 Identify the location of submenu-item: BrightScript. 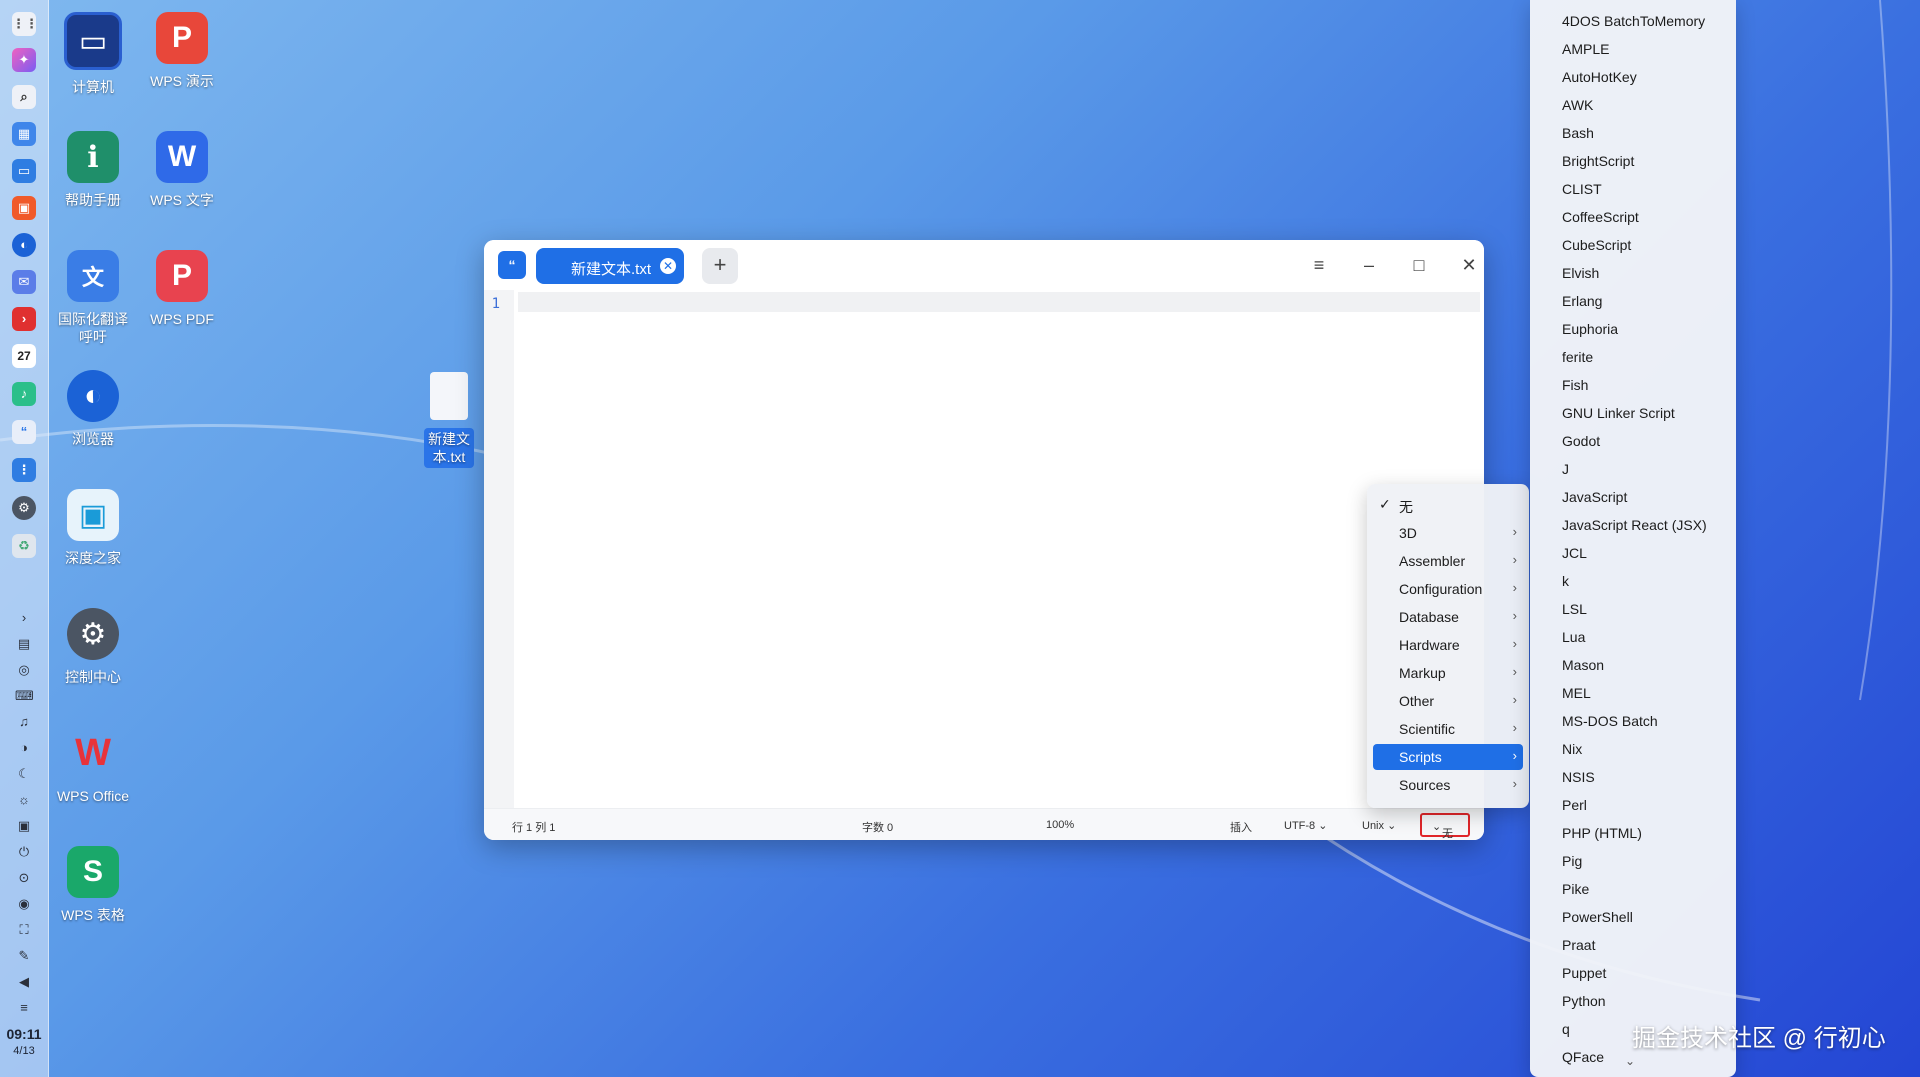
(1598, 161).